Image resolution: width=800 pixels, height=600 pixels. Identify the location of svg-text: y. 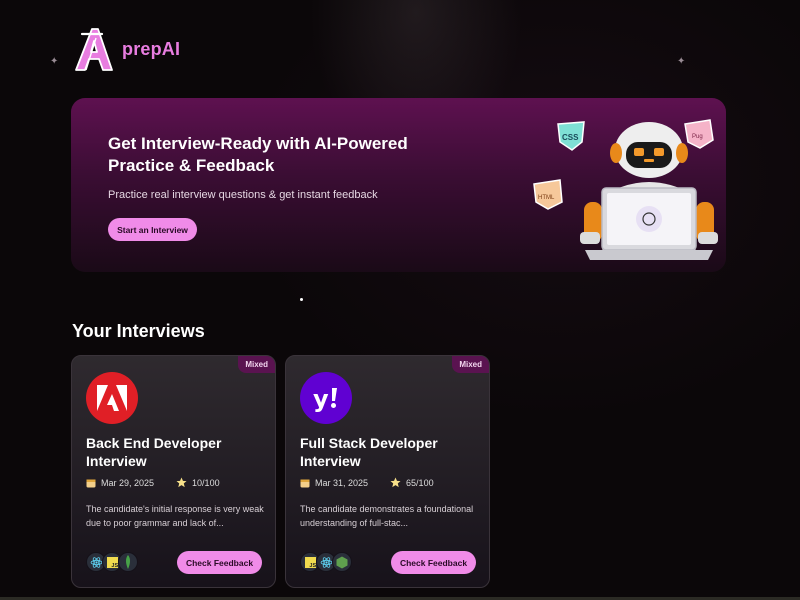
(321, 398).